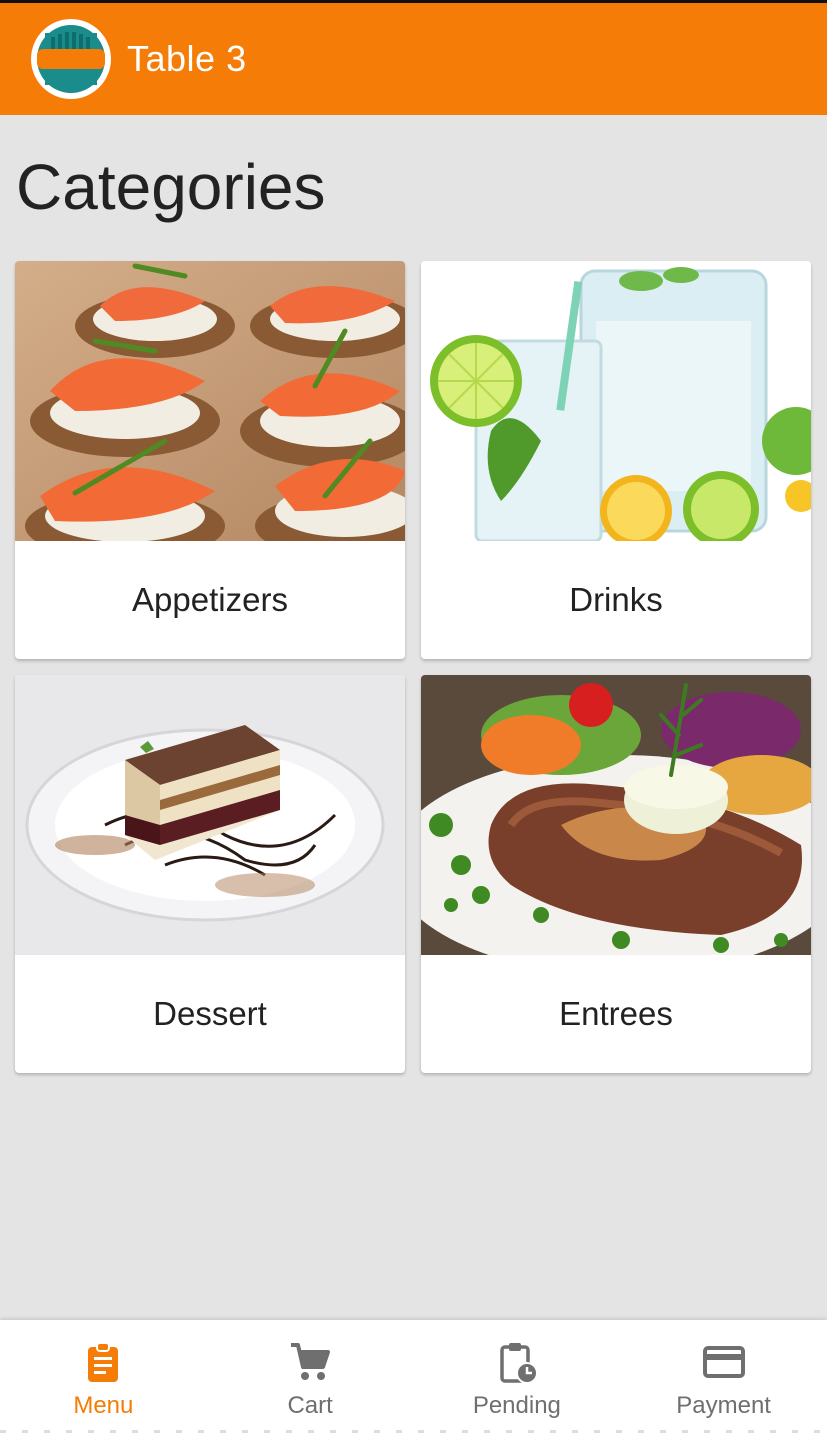  I want to click on appetizers-image, so click(210, 401).